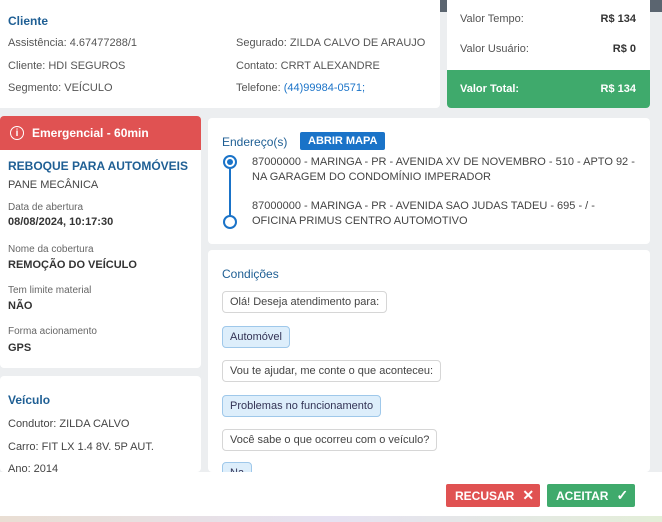 The height and width of the screenshot is (522, 662). I want to click on open-map-button: ABRIR MAPA, so click(343, 141).